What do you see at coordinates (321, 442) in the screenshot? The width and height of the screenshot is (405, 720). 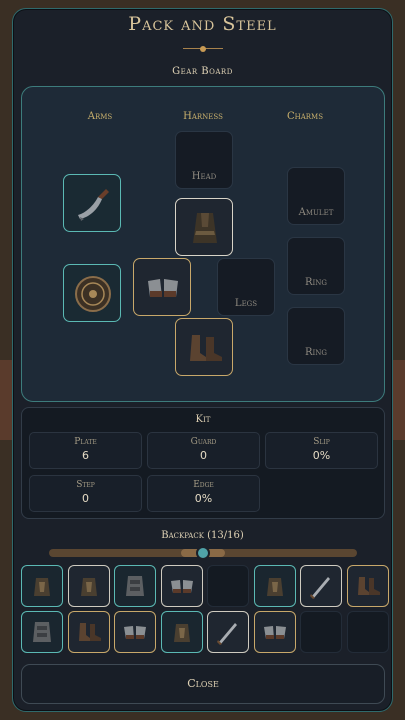 I see `stat-name: Slip` at bounding box center [321, 442].